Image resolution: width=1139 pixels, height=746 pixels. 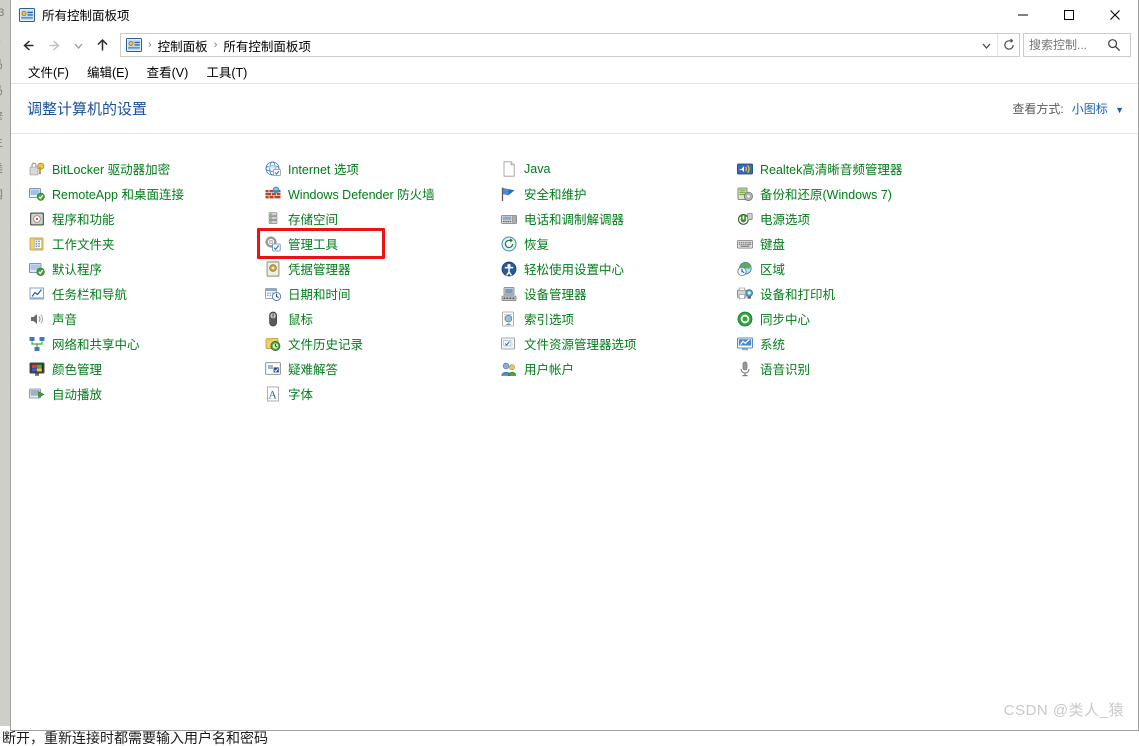 I want to click on control-panel-item: 恢复, so click(x=619, y=243).